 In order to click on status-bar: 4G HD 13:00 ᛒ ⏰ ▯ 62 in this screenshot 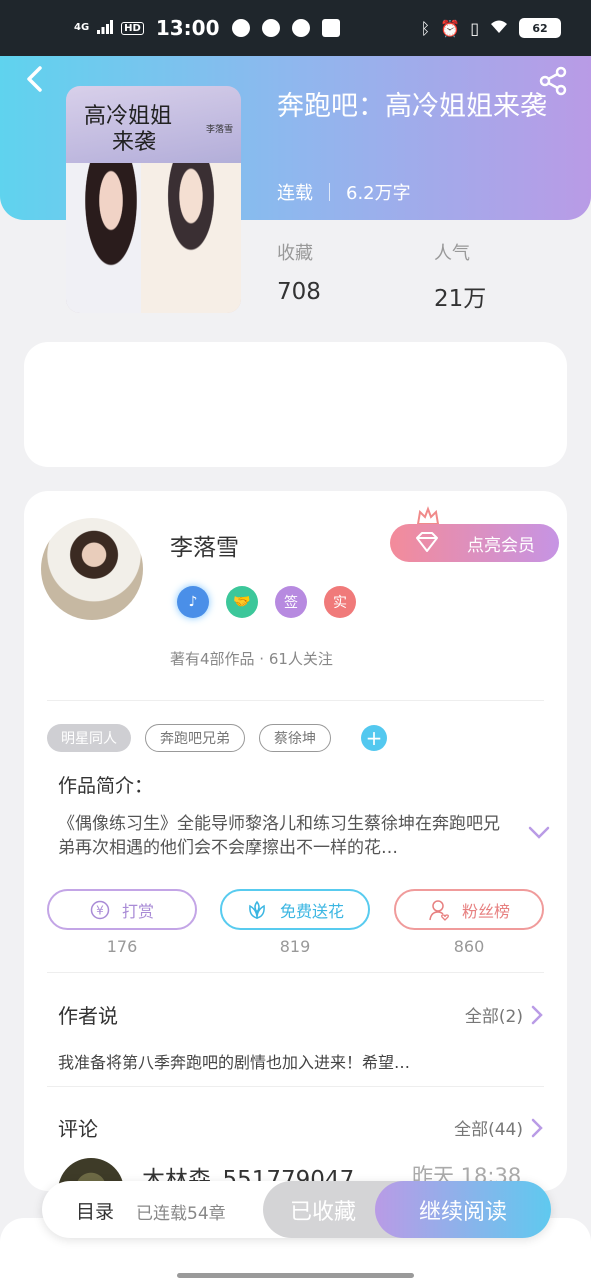, I will do `click(295, 28)`.